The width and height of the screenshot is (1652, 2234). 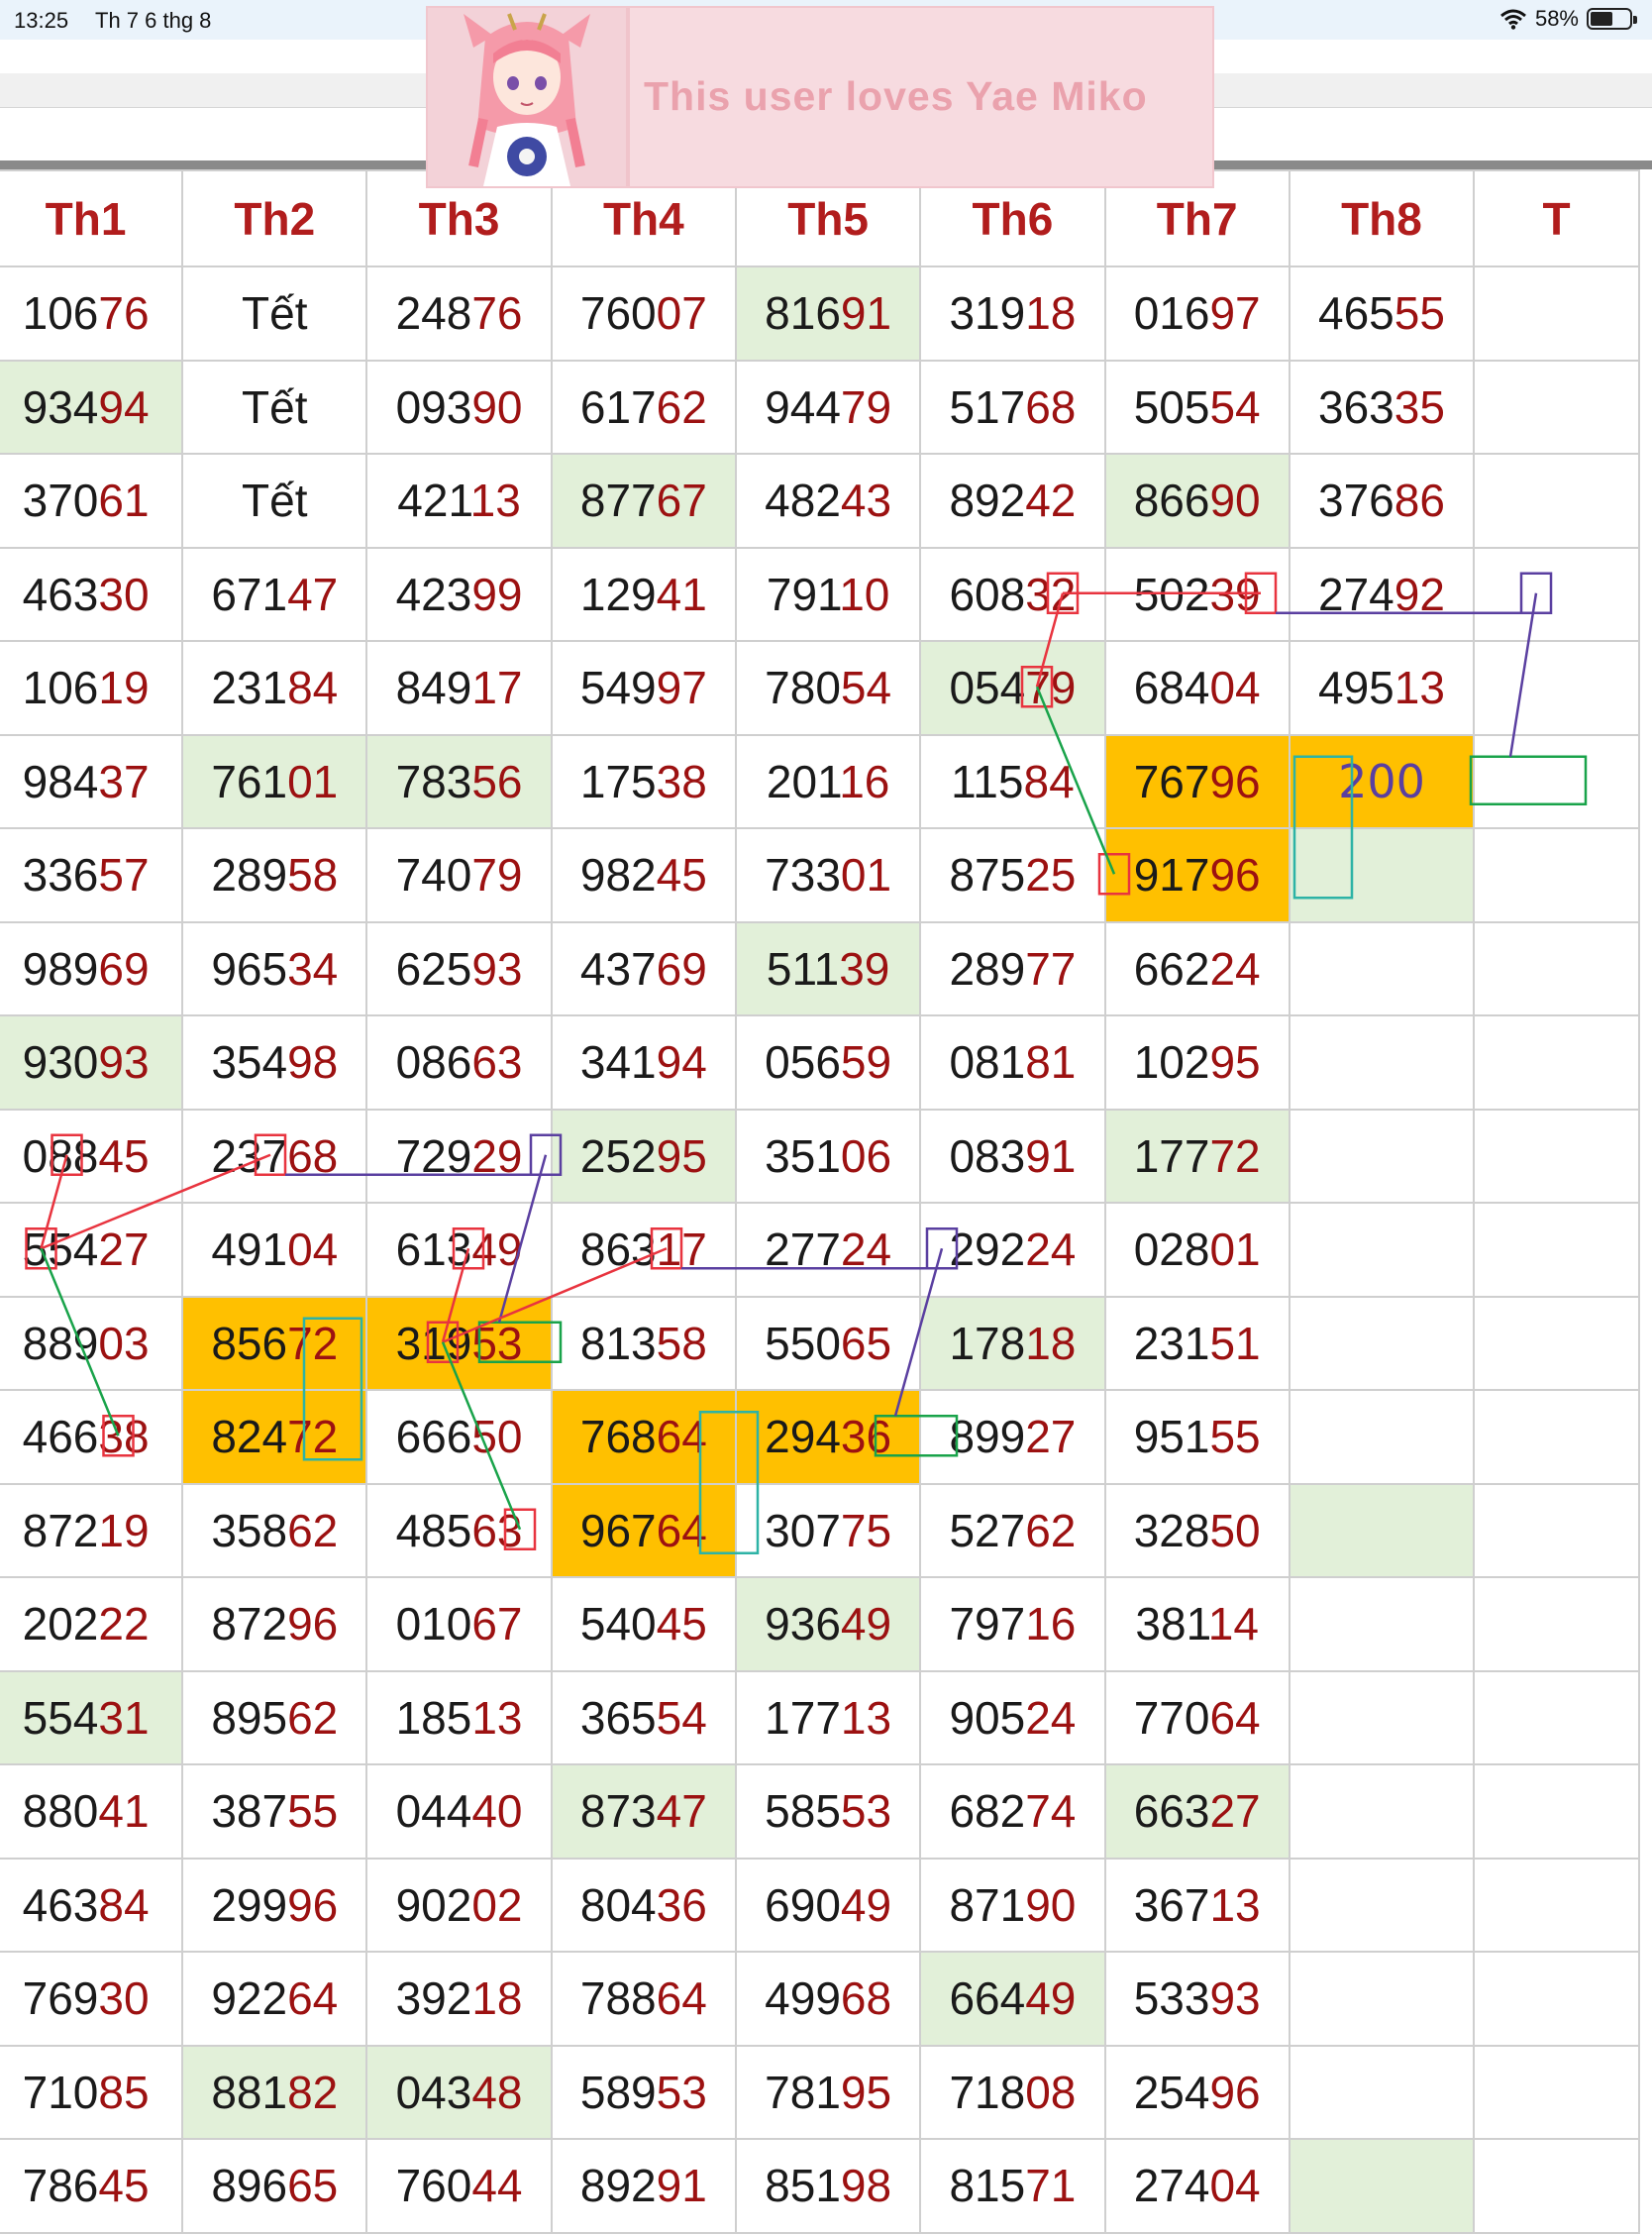 I want to click on result-cell: 88903, so click(x=92, y=1343).